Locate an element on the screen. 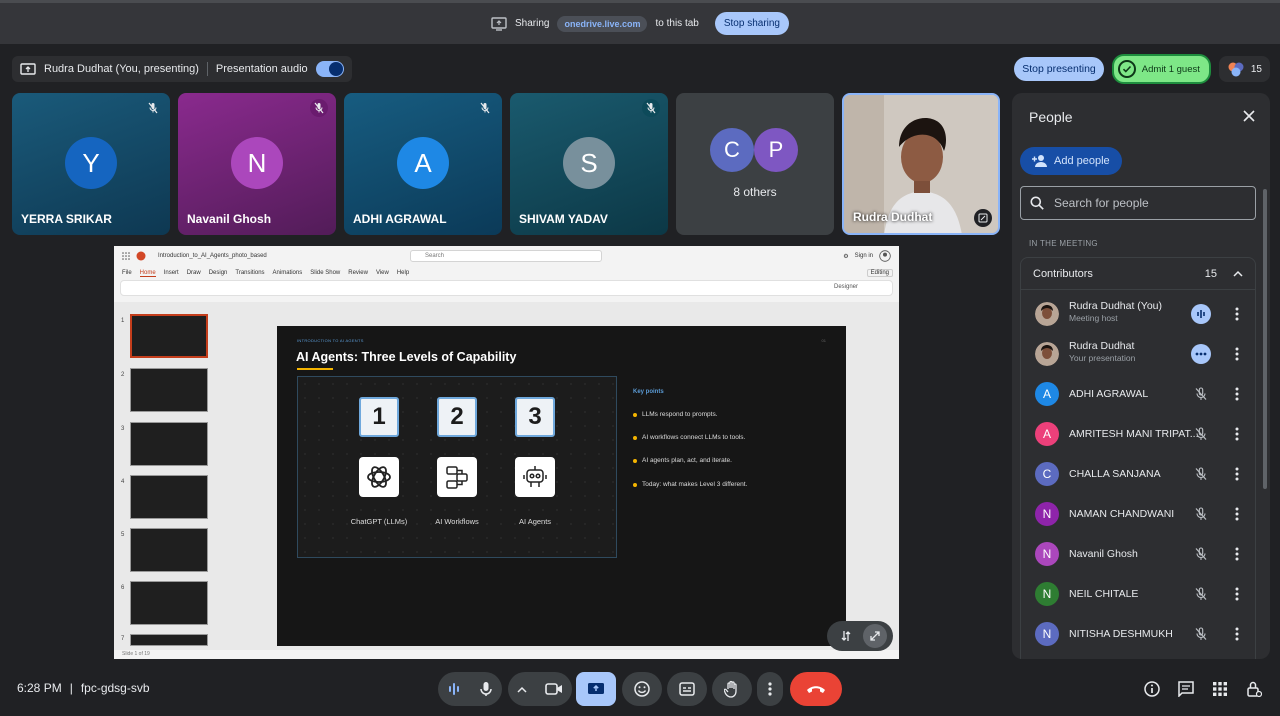  shared-domain: onedrive.live.com is located at coordinates (602, 23).